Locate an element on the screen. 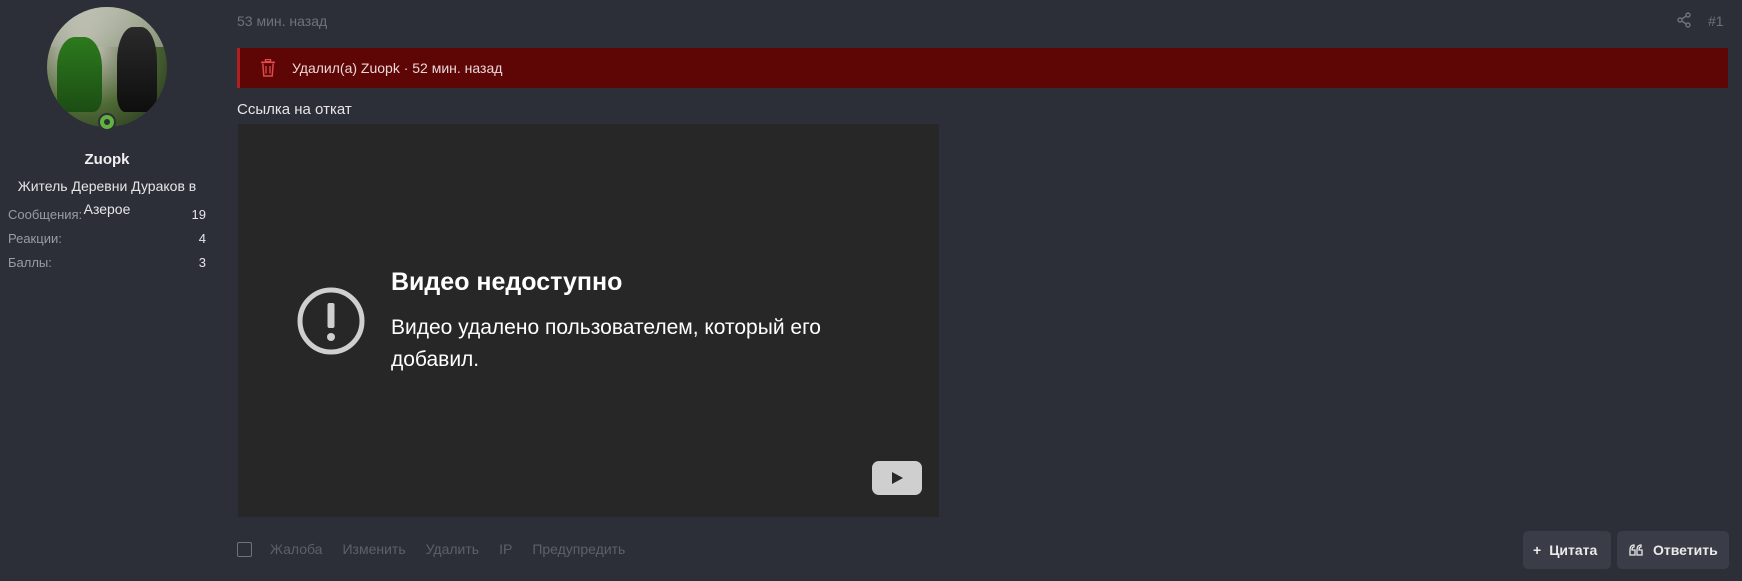  trash-icon is located at coordinates (268, 68).